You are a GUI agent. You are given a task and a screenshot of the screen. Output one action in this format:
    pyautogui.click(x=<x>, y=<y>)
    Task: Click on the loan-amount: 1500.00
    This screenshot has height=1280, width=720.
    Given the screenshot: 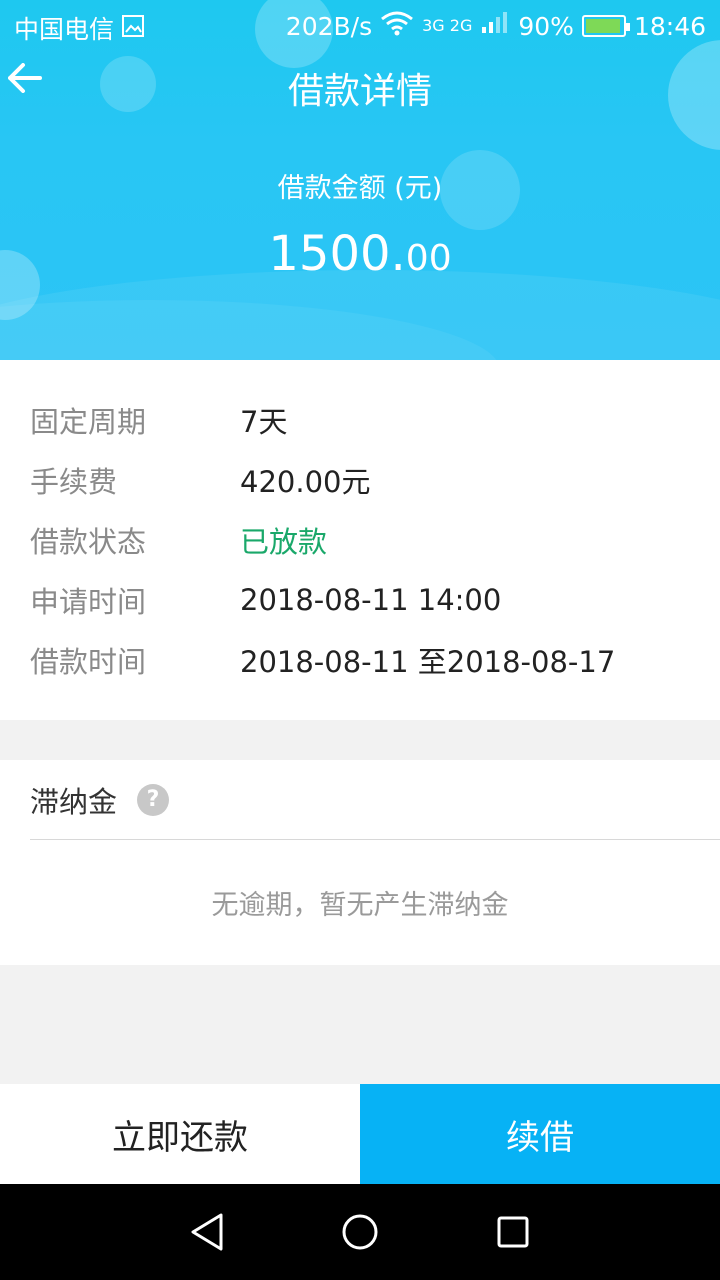 What is the action you would take?
    pyautogui.click(x=360, y=254)
    